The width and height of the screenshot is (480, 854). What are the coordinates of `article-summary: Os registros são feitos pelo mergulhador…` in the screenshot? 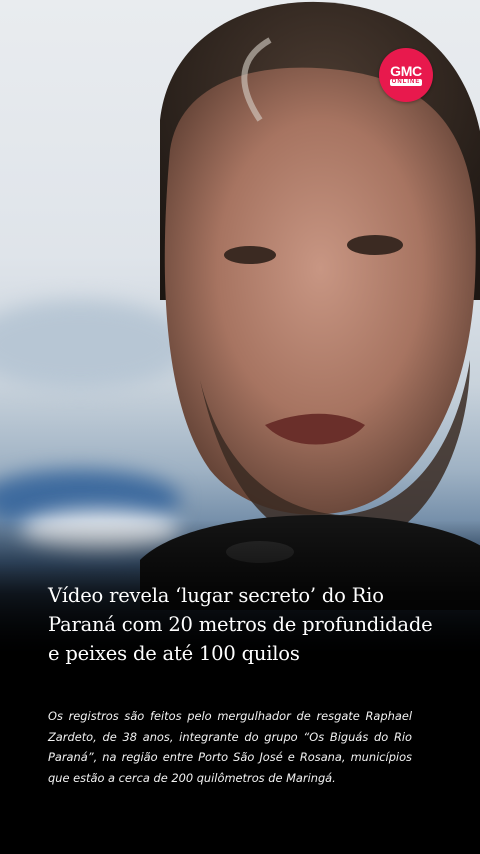 It's located at (230, 747).